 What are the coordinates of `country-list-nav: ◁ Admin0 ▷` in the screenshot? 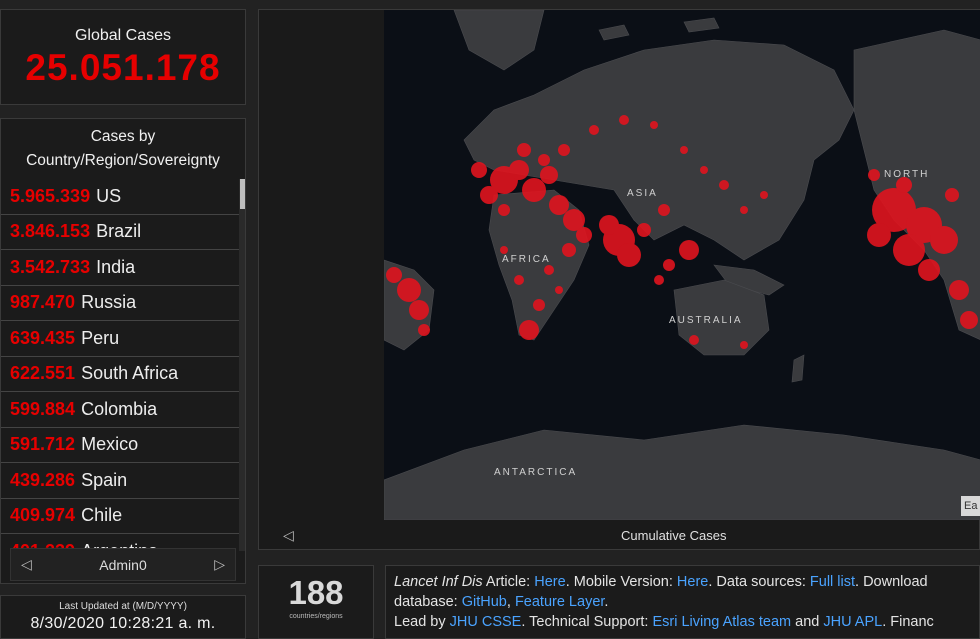 It's located at (123, 564).